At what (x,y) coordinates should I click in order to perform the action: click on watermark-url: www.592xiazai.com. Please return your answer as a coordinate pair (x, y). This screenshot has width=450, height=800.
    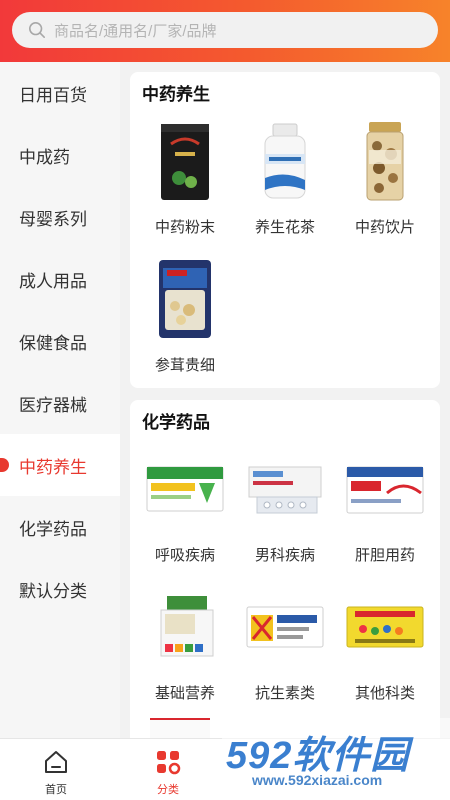
    Looking at the image, I should click on (317, 780).